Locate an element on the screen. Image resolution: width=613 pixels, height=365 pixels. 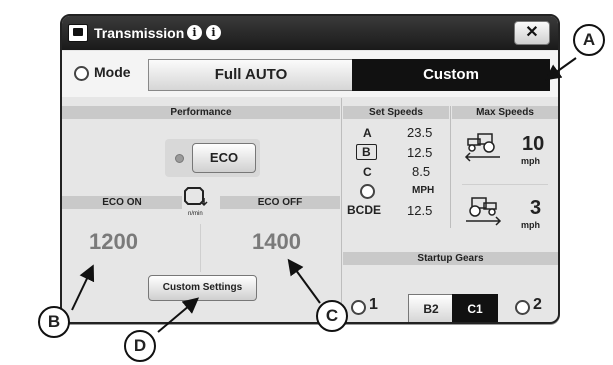
callout-d: D is located at coordinates (140, 346).